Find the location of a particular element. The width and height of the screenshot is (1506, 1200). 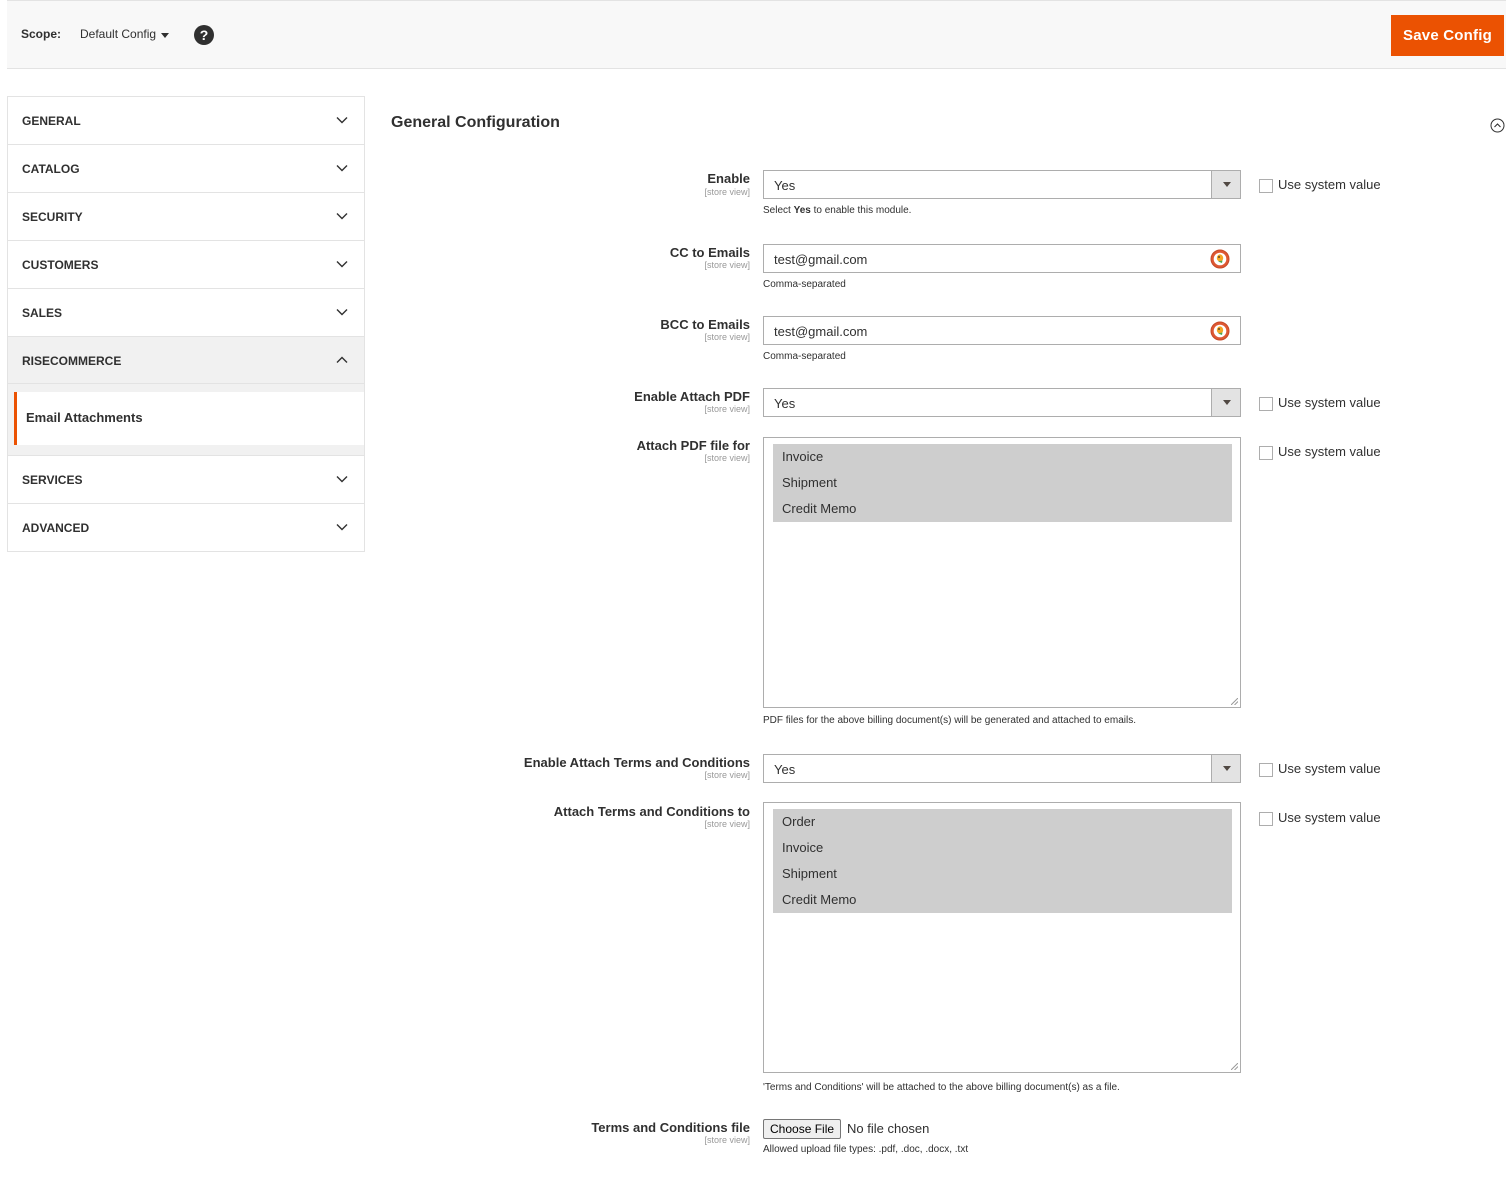

scope-bar: Scope: Default Config ? Save Config is located at coordinates (756, 34).